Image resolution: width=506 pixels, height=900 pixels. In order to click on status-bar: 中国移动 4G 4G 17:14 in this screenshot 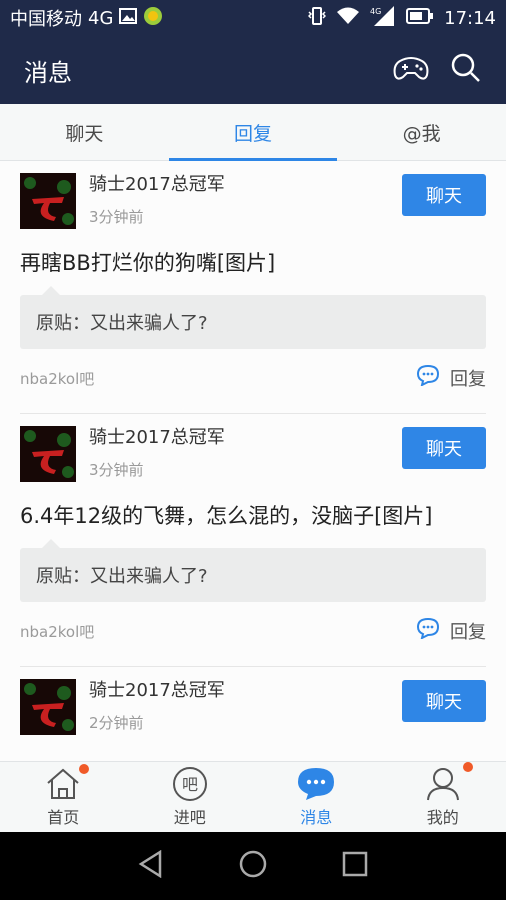, I will do `click(253, 18)`.